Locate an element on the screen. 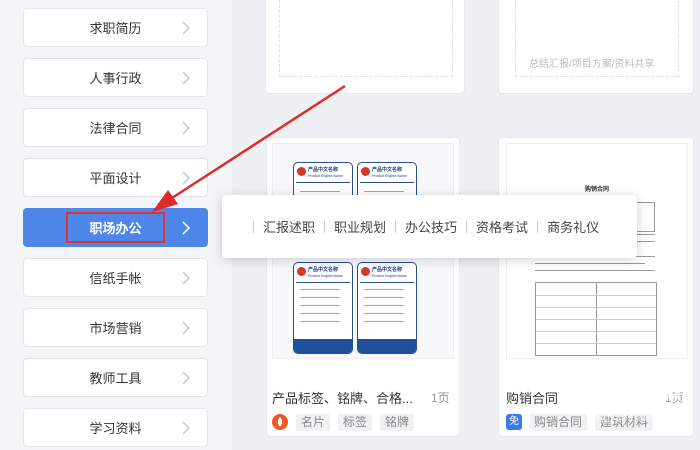  subcategory-popup: 汇报述职 职业规划 办公技巧 资格考试 商务礼仪 is located at coordinates (429, 226).